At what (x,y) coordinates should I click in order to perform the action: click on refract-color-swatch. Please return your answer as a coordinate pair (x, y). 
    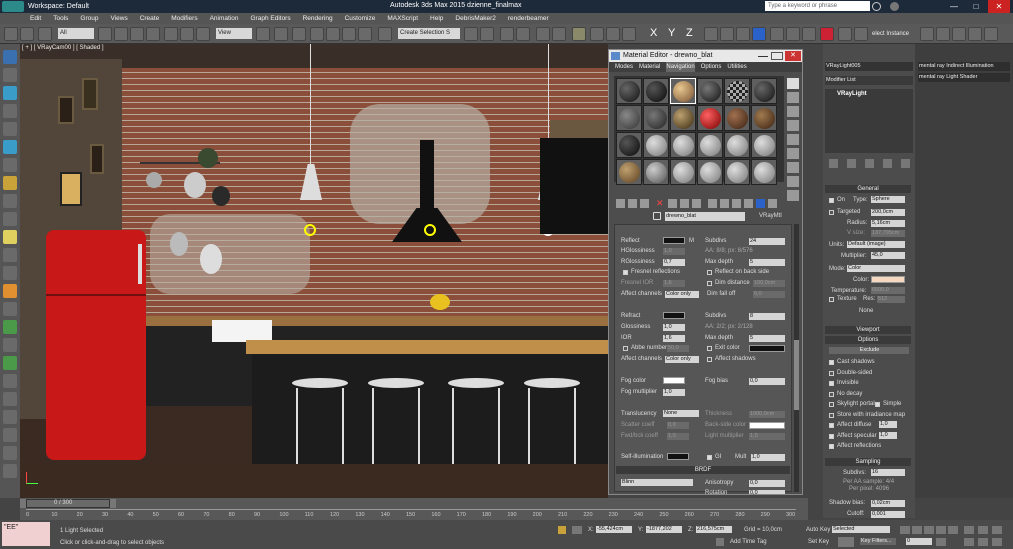
    Looking at the image, I should click on (674, 315).